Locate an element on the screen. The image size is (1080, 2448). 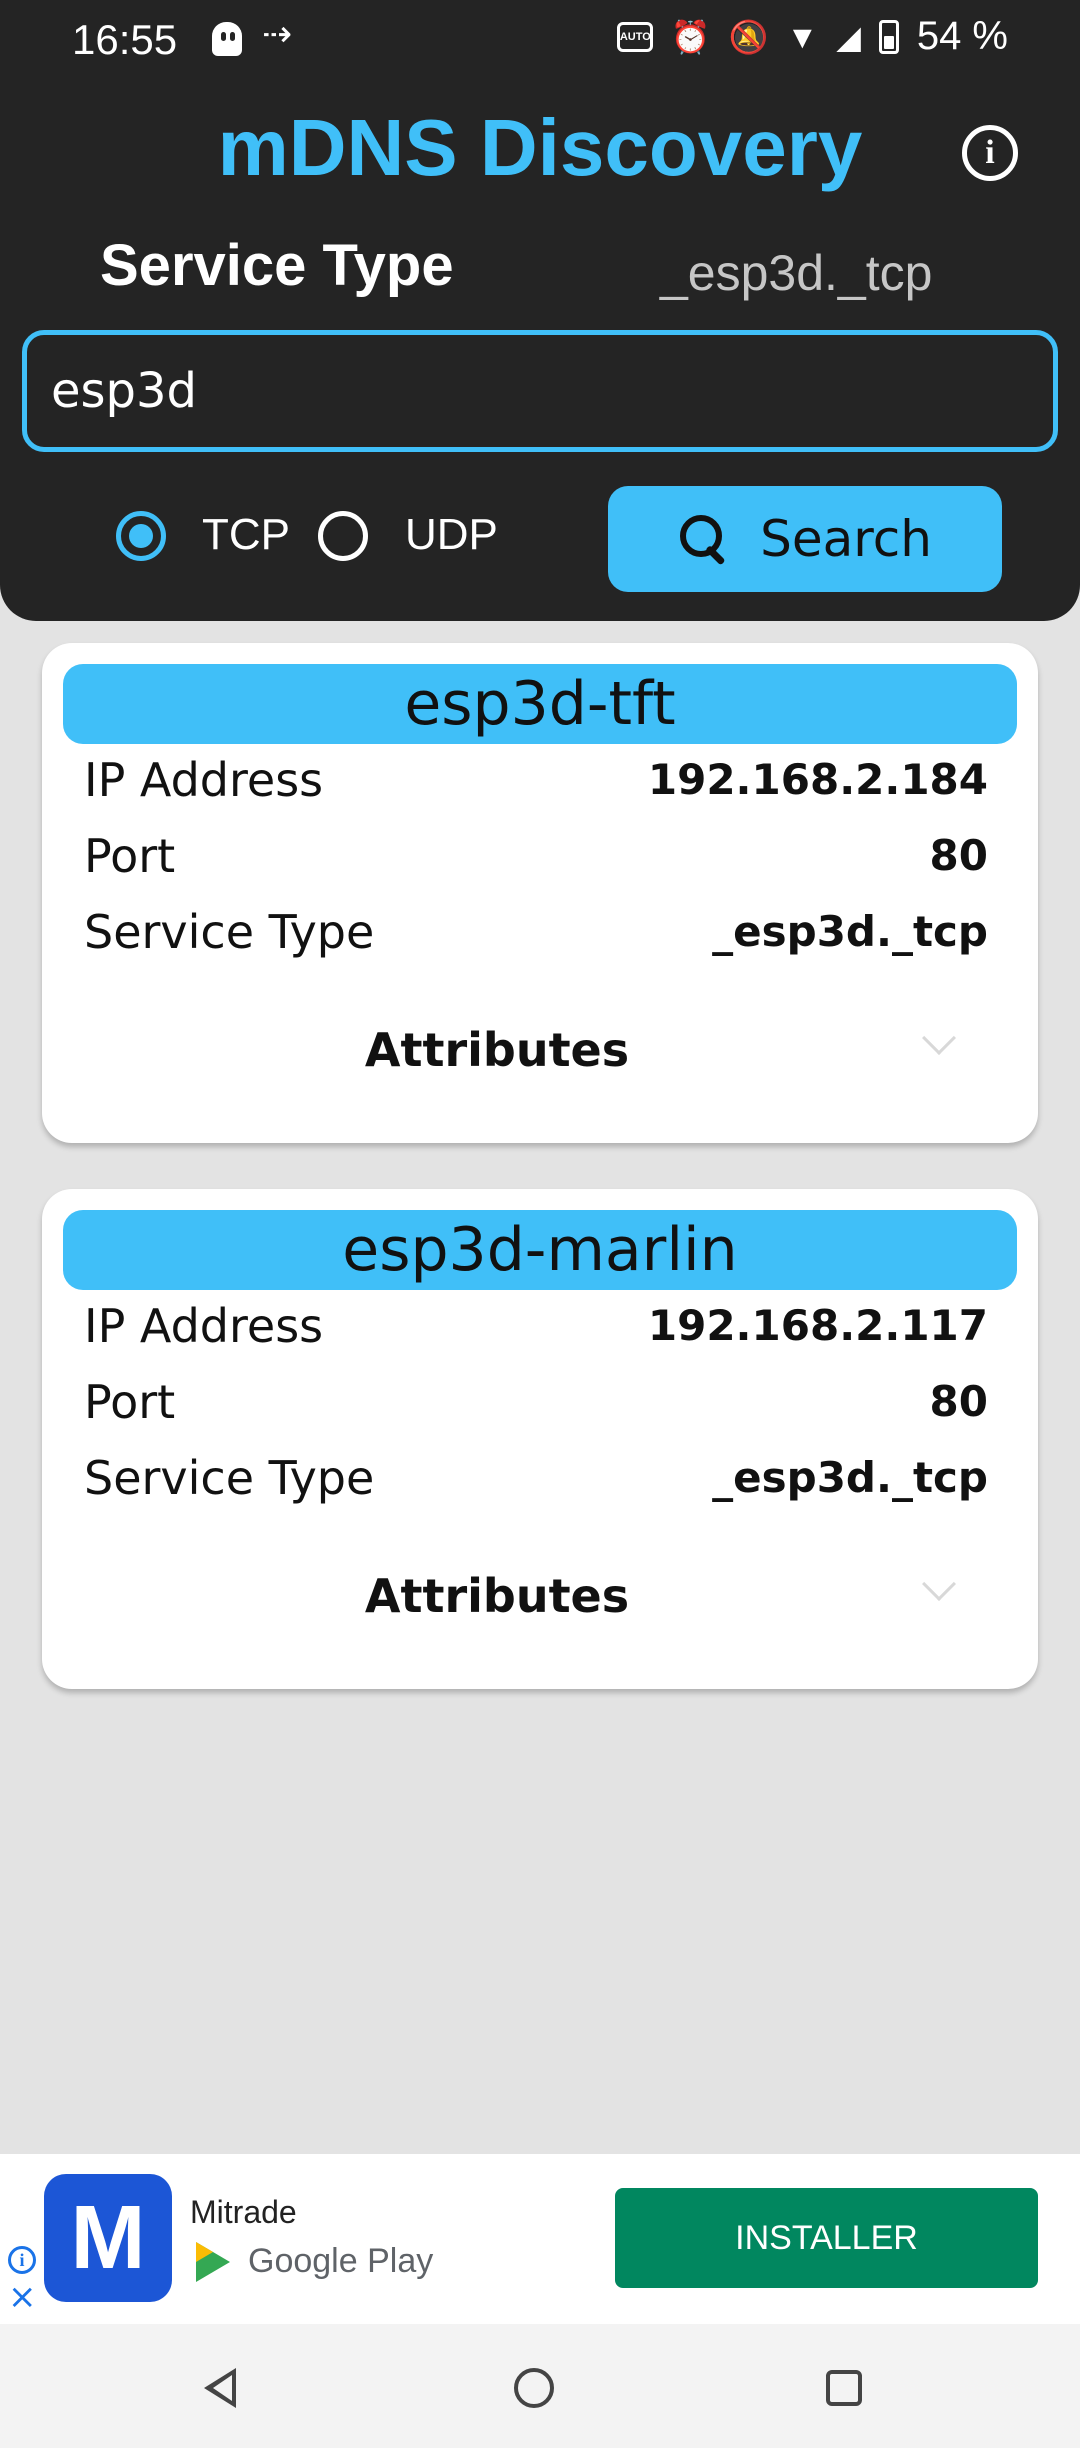
auto-hz-icon: AUTO is located at coordinates (634, 36).